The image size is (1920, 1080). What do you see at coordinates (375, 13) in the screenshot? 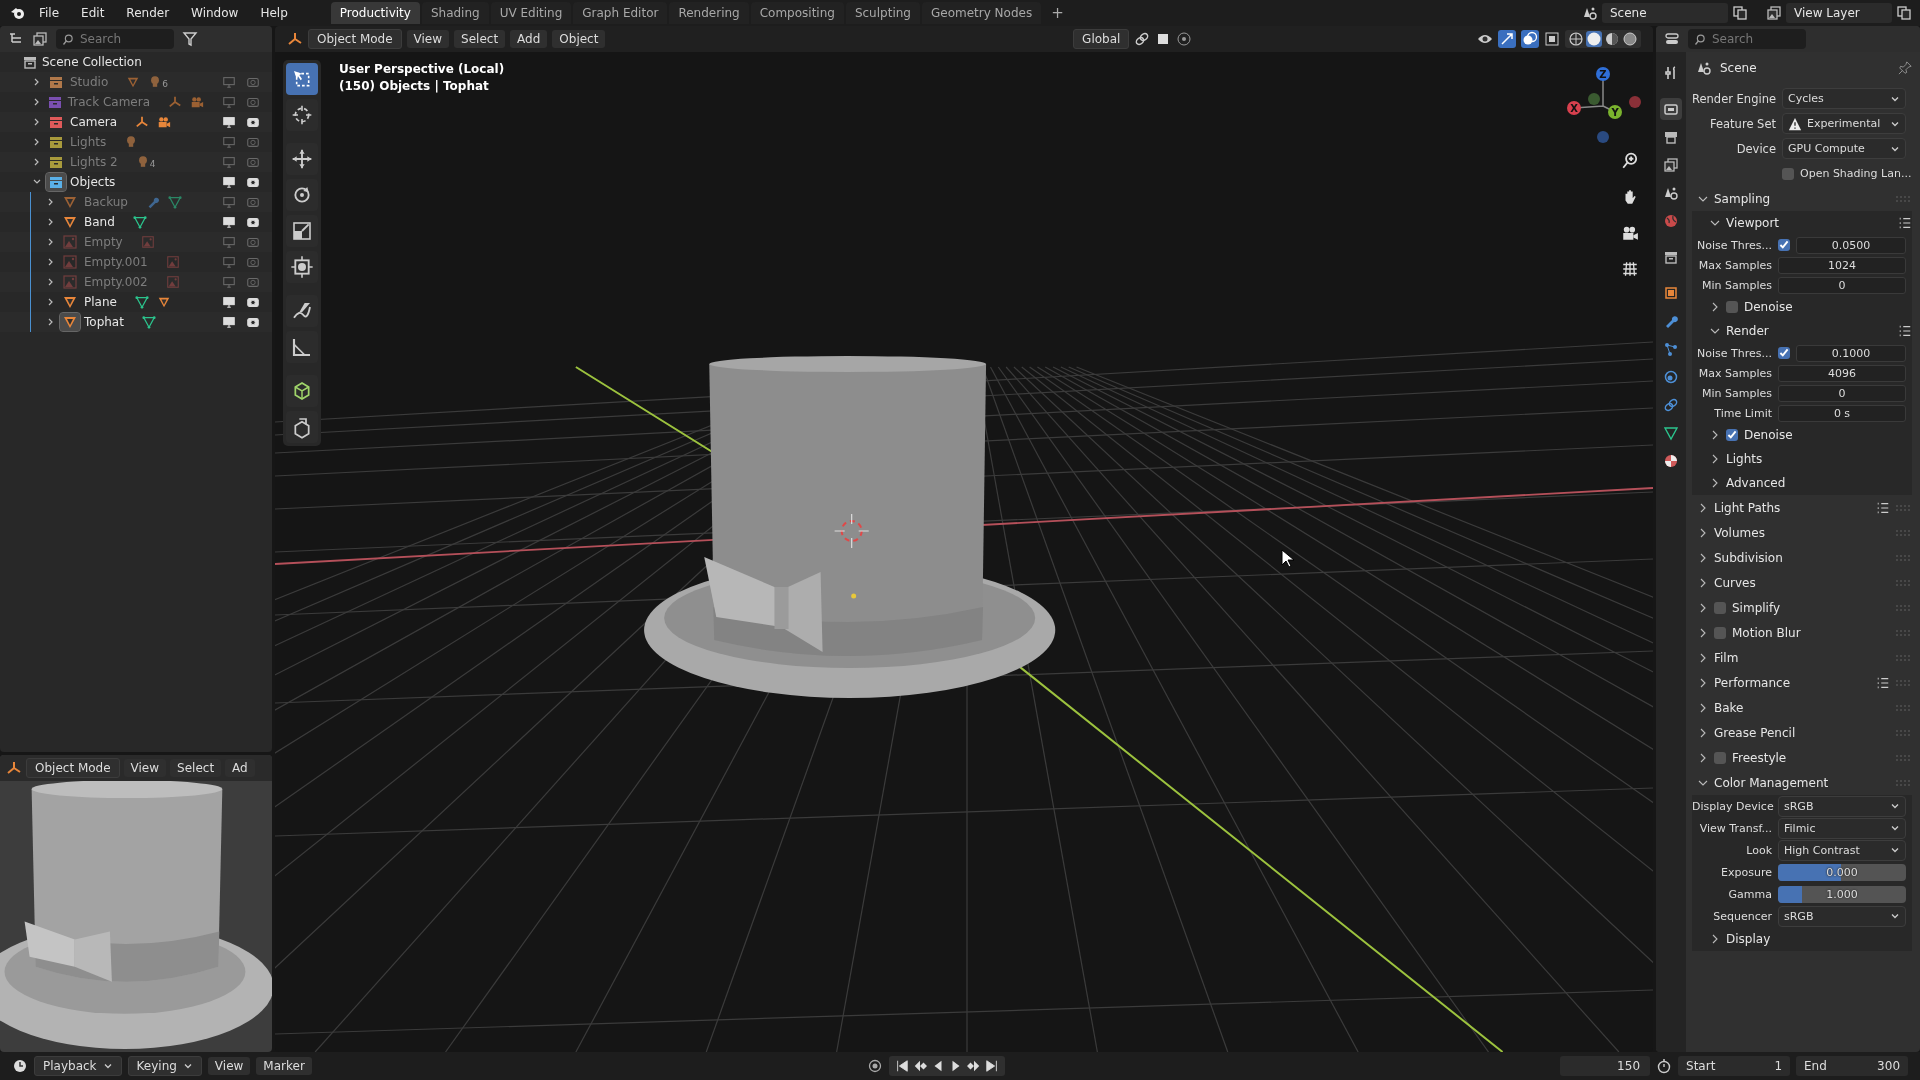
I see `workspace-tab: Productivity` at bounding box center [375, 13].